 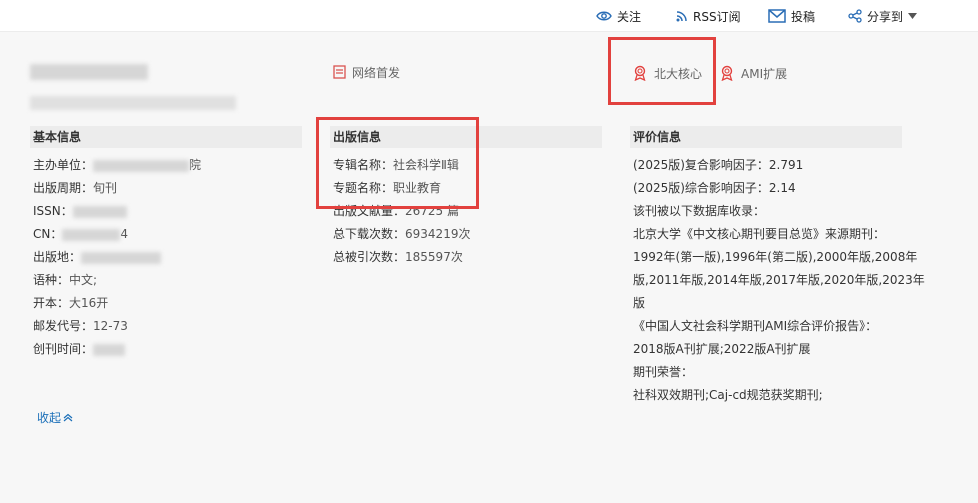 What do you see at coordinates (89, 303) in the screenshot?
I see `row-value: 大16开` at bounding box center [89, 303].